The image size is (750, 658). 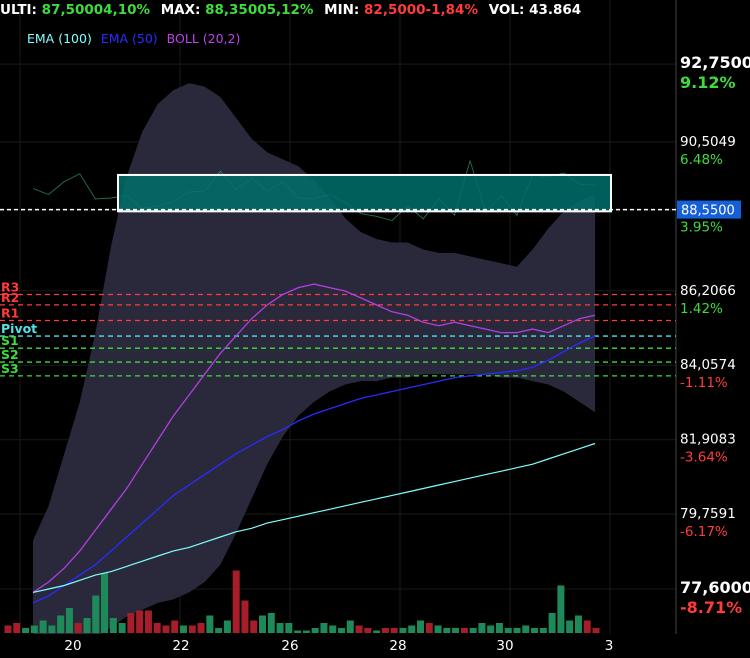 I want to click on price-tick-label: 90,5049, so click(x=708, y=142).